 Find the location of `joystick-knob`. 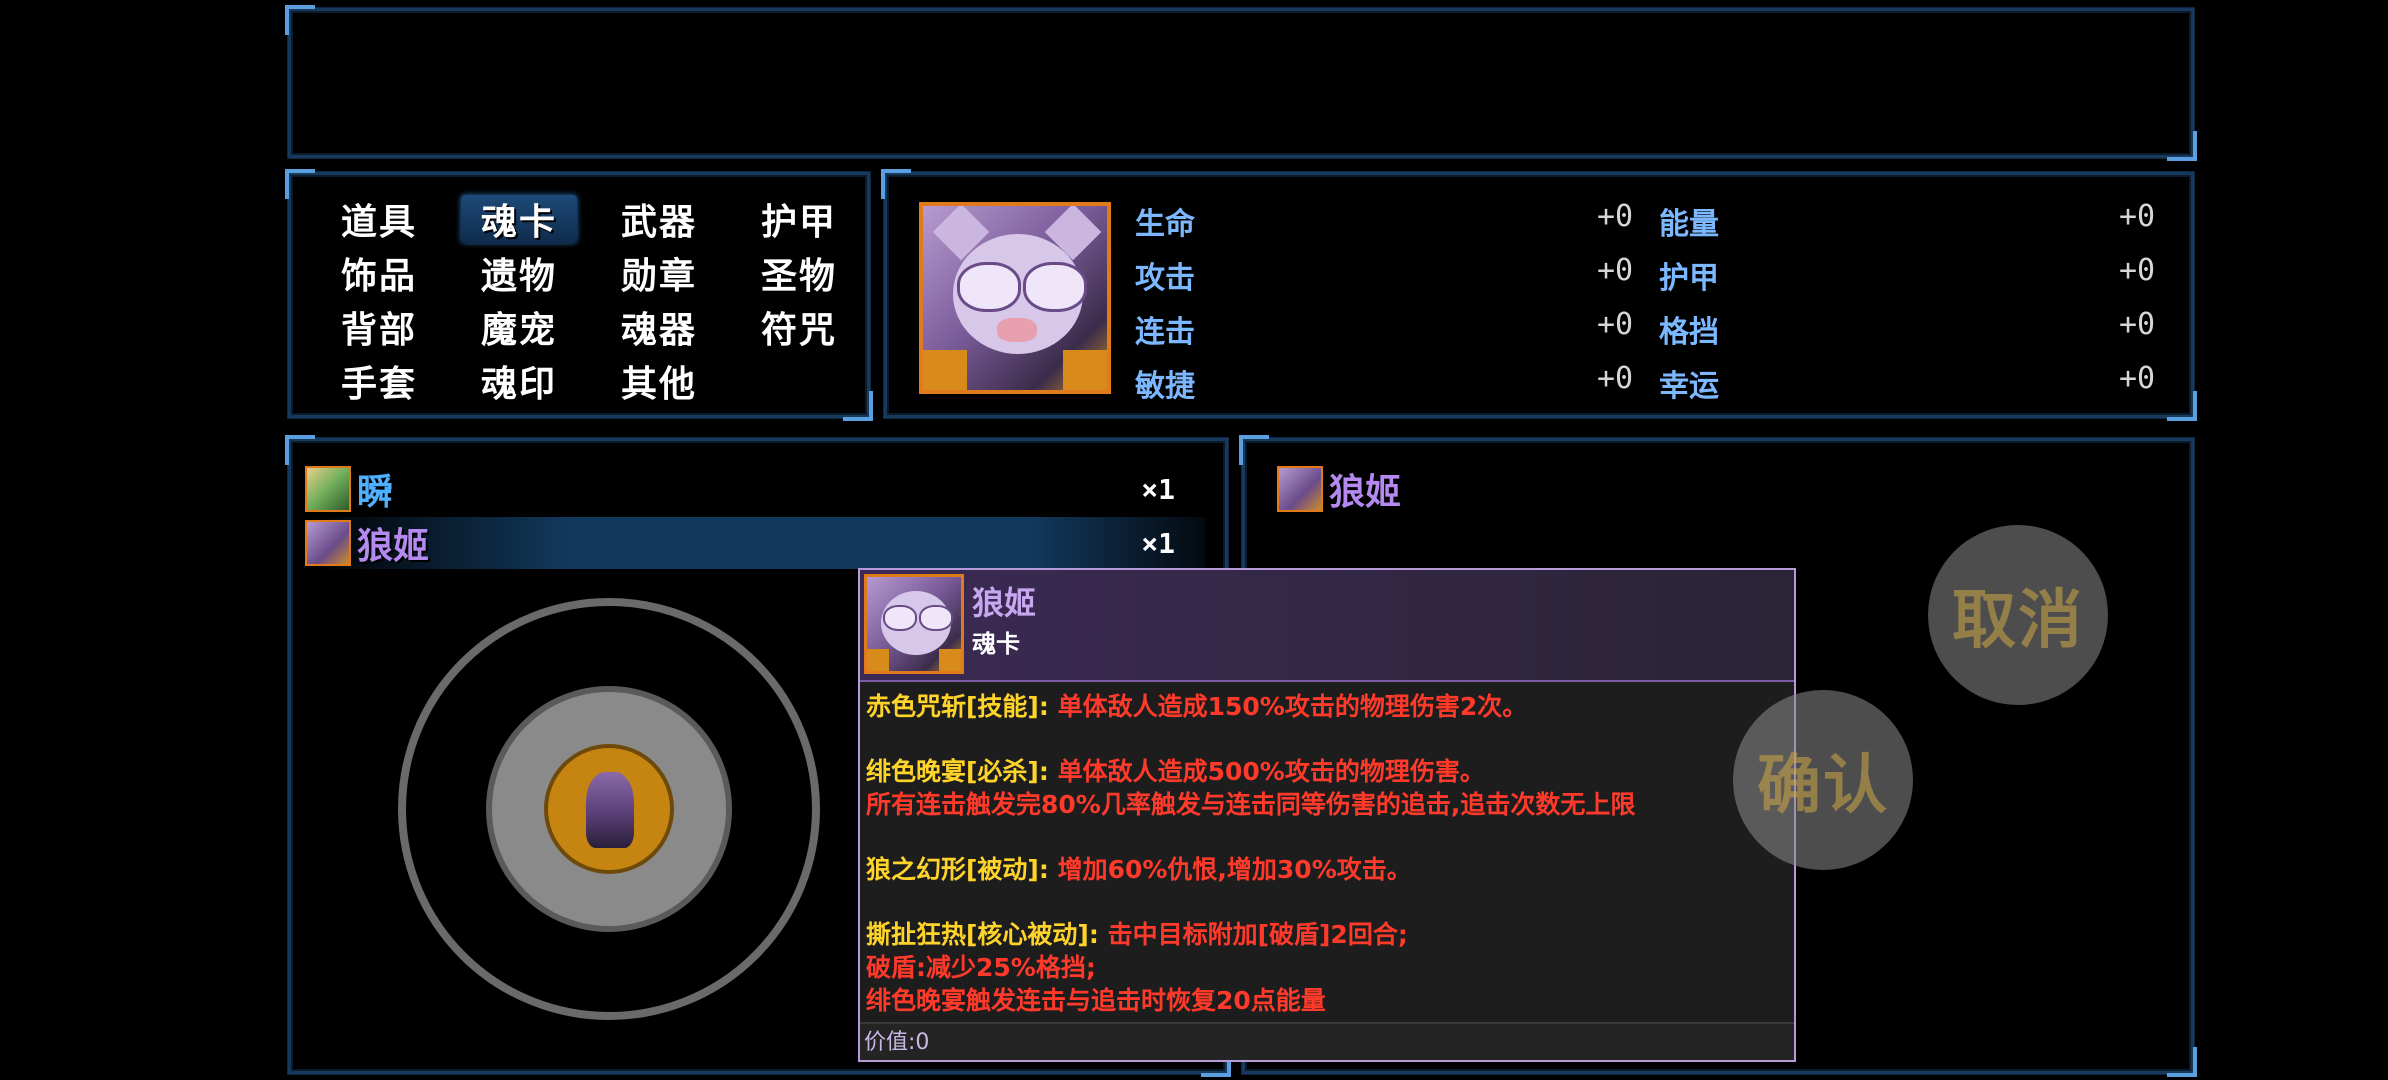

joystick-knob is located at coordinates (609, 809).